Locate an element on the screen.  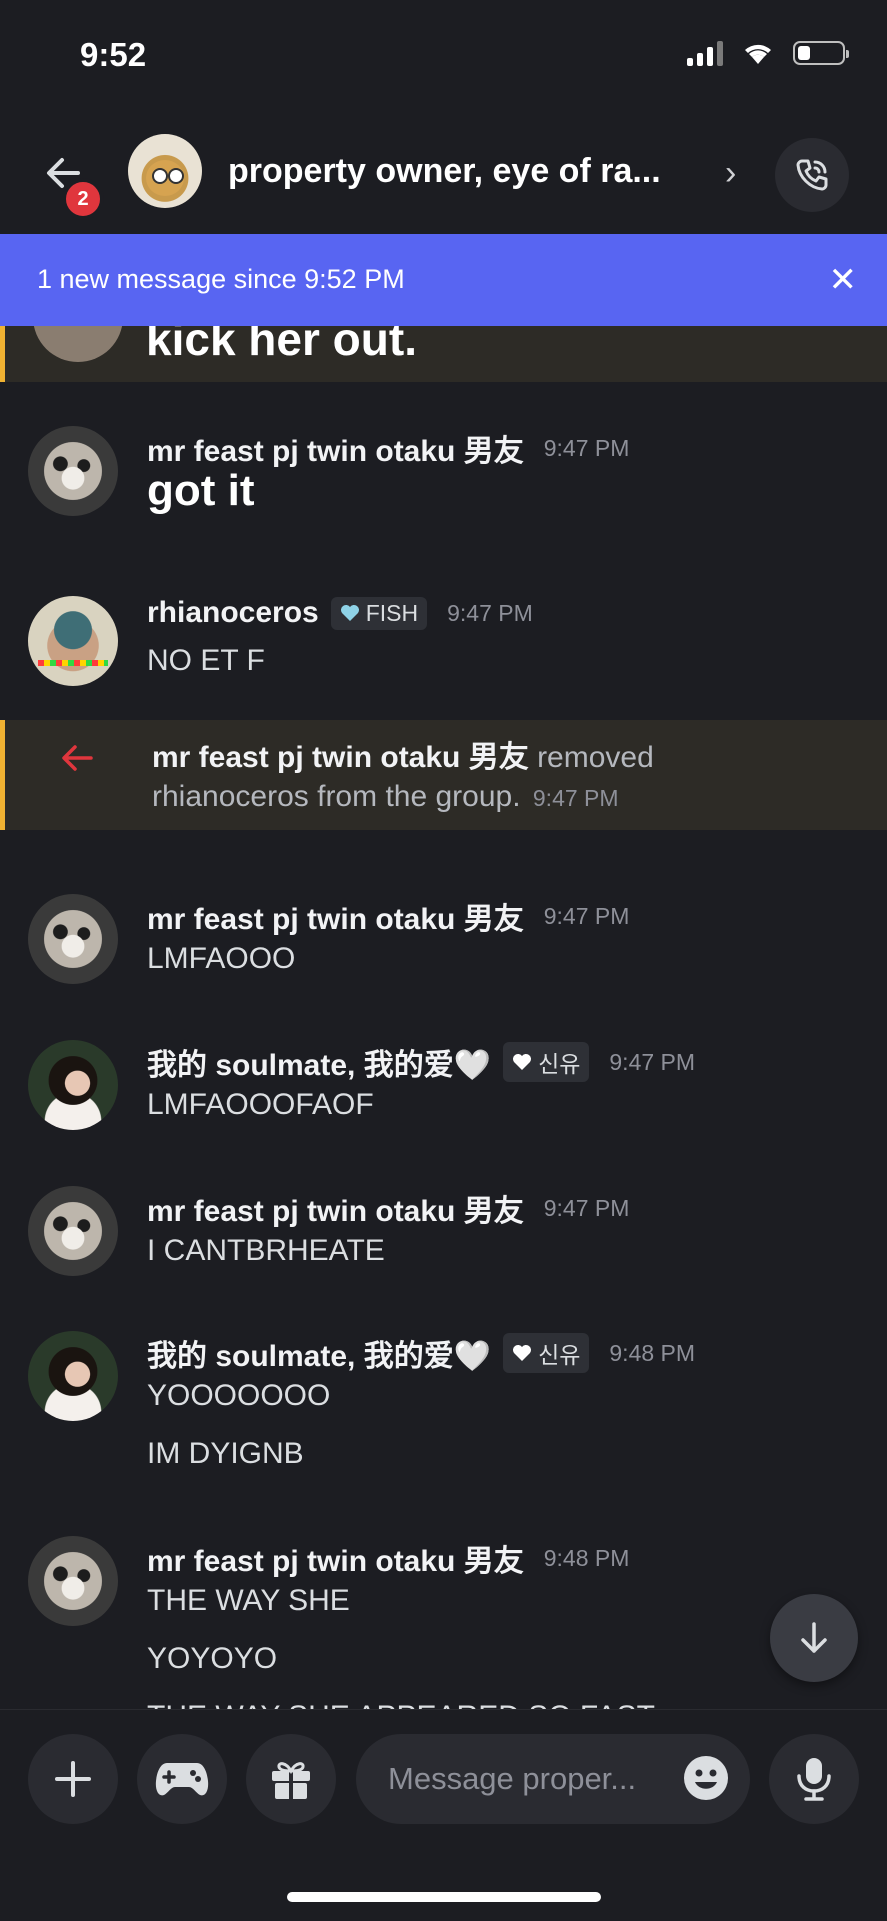
message-text: YOOOOOOO is located at coordinates (239, 1395).